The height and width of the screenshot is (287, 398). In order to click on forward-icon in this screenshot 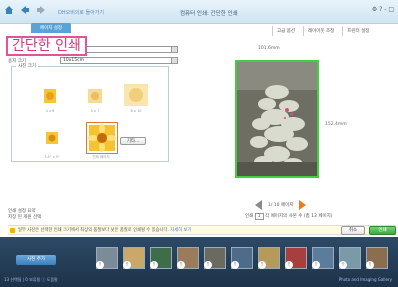, I will do `click(41, 10)`.